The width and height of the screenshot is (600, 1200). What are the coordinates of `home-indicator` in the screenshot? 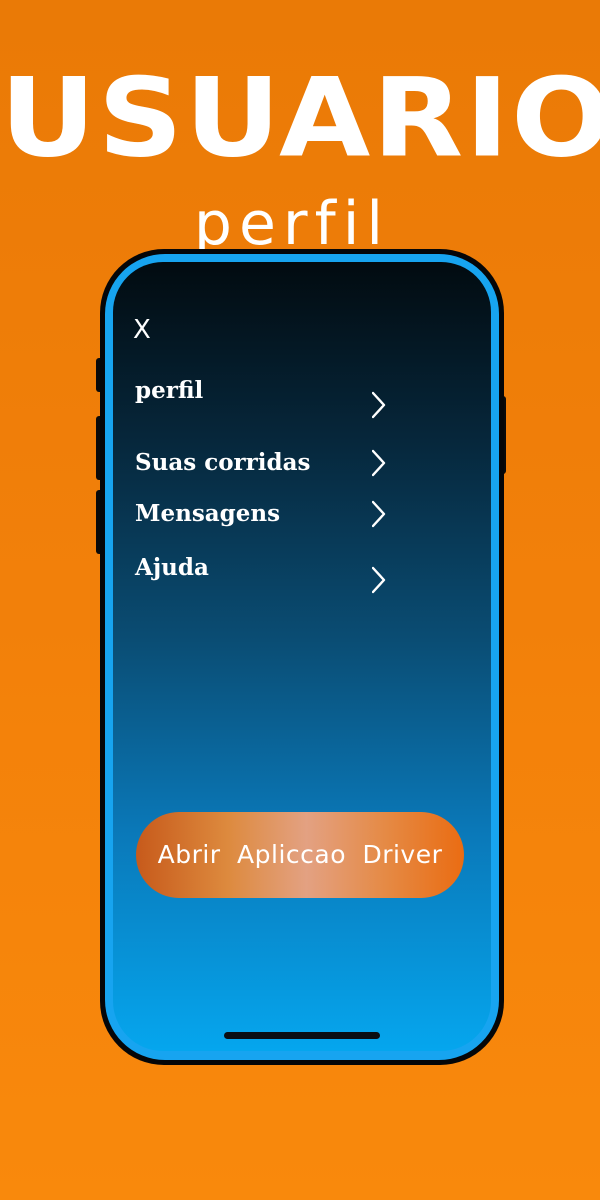 It's located at (302, 1035).